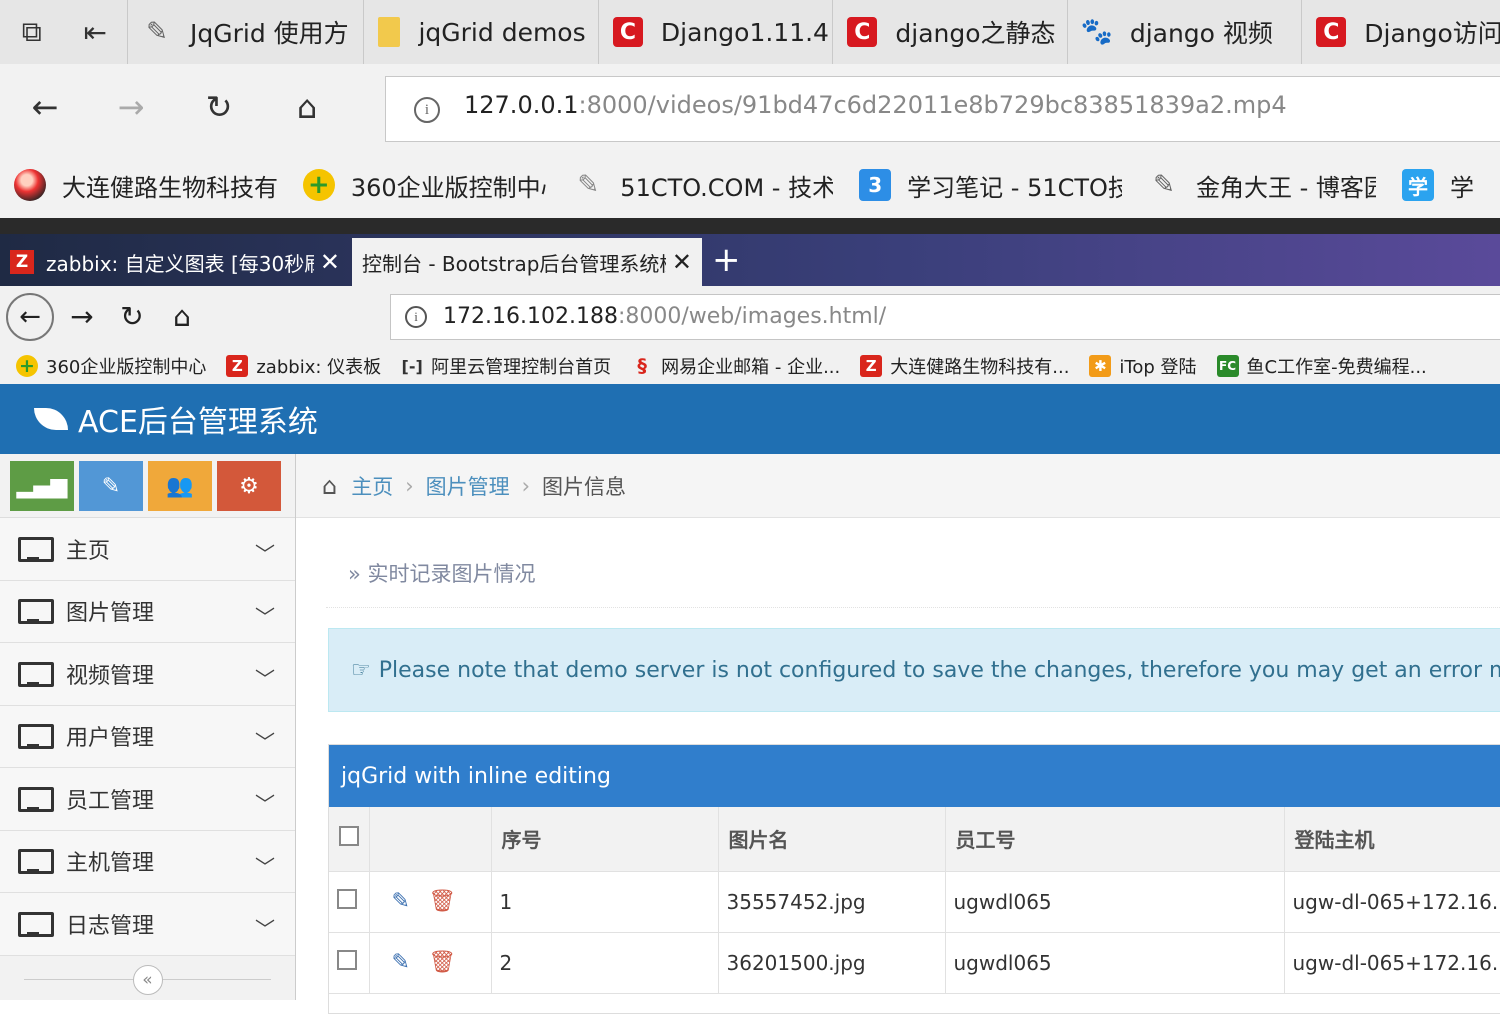 This screenshot has height=1014, width=1500. Describe the element at coordinates (30, 185) in the screenshot. I see `ball-icon` at that location.